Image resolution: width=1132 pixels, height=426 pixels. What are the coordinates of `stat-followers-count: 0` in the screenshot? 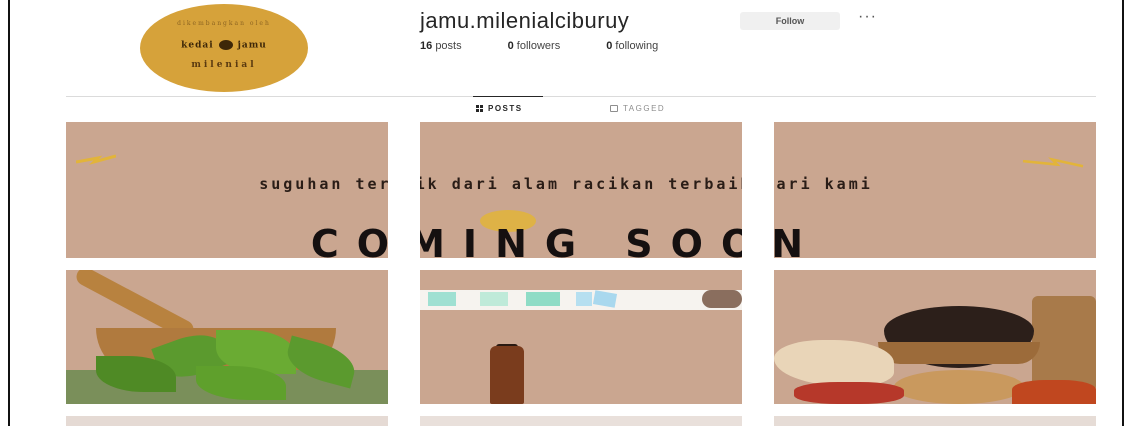 It's located at (510, 46).